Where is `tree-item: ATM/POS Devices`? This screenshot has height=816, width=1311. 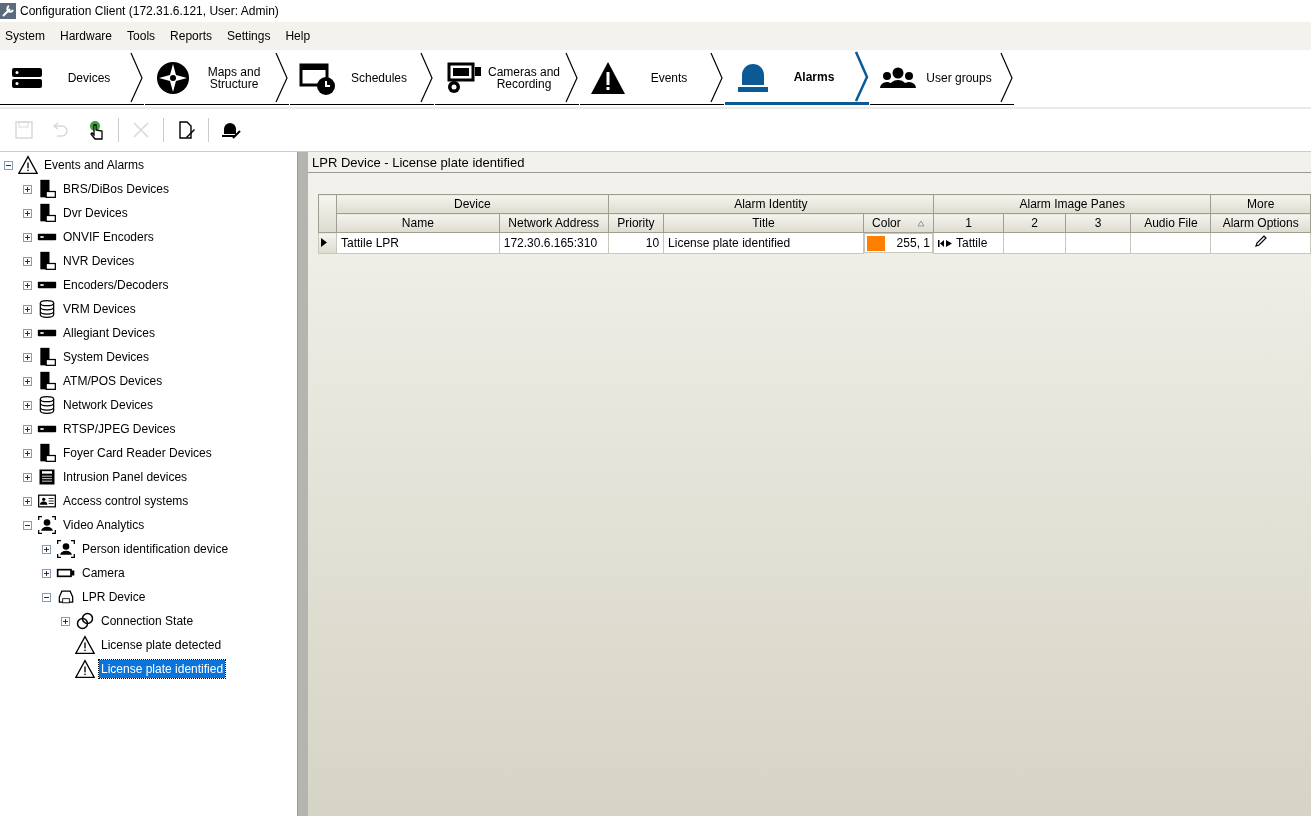
tree-item: ATM/POS Devices is located at coordinates (113, 381).